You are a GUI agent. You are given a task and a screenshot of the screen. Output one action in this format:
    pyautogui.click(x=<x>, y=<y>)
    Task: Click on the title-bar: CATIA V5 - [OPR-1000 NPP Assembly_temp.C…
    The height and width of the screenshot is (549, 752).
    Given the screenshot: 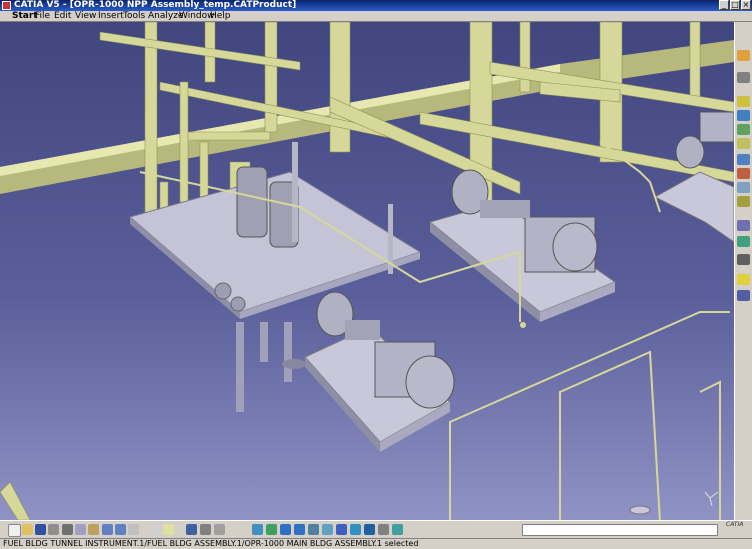 What is the action you would take?
    pyautogui.click(x=376, y=5)
    